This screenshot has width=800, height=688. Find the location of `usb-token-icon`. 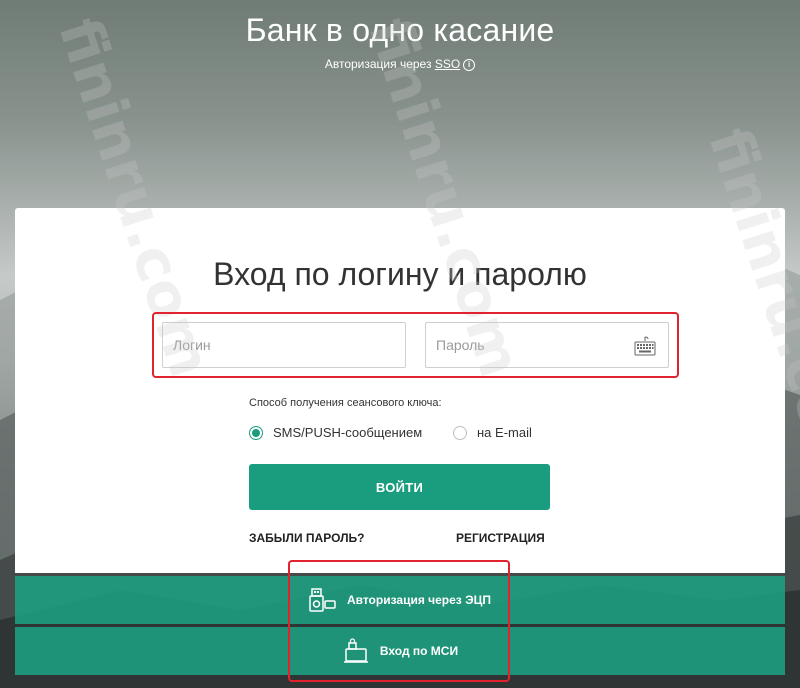

usb-token-icon is located at coordinates (322, 600).